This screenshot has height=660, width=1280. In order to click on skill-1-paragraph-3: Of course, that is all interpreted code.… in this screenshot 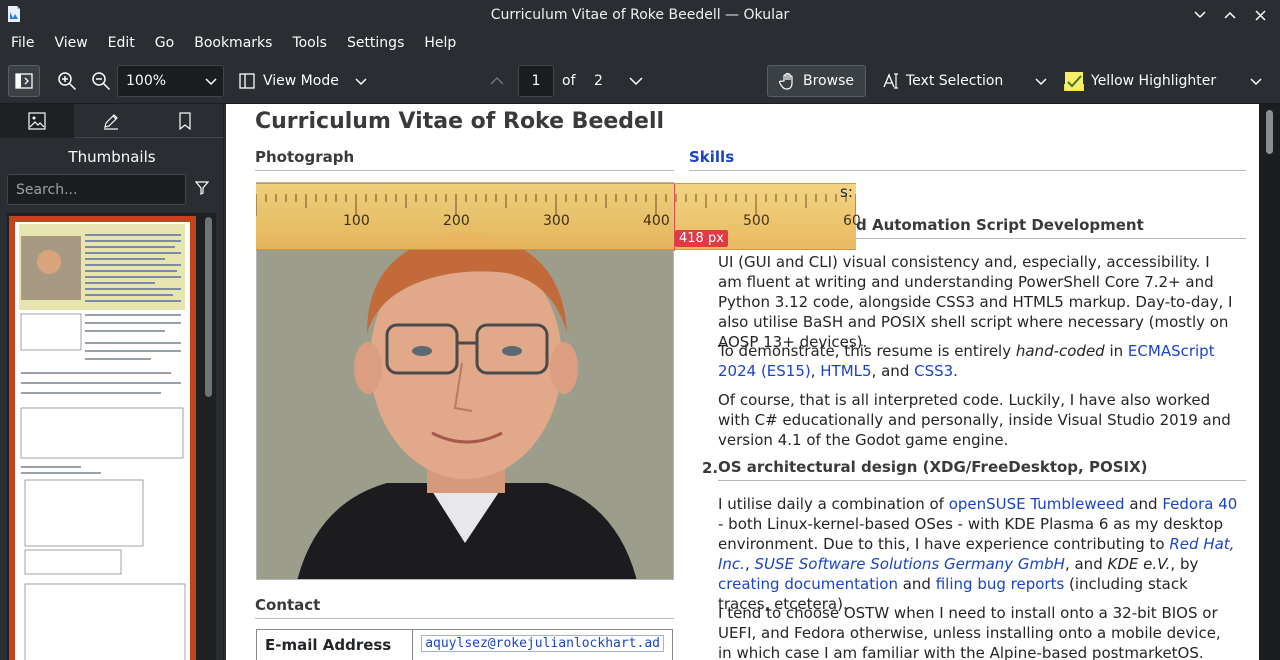, I will do `click(974, 420)`.